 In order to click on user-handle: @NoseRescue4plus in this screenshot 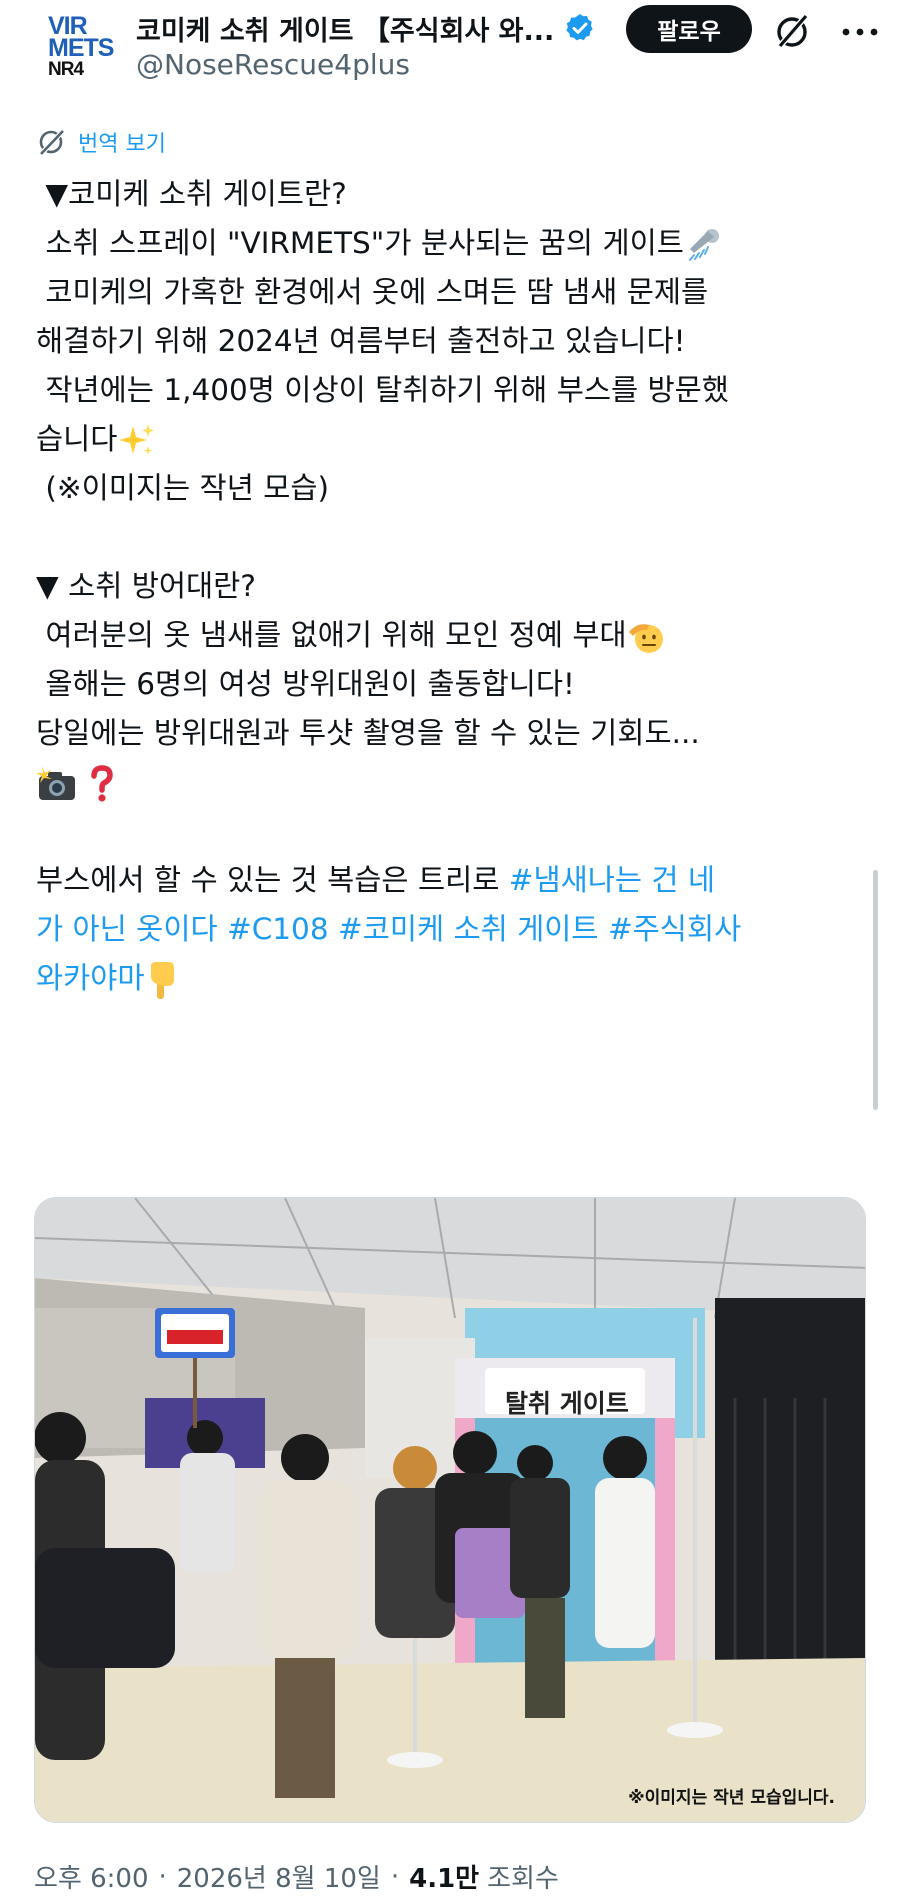, I will do `click(273, 64)`.